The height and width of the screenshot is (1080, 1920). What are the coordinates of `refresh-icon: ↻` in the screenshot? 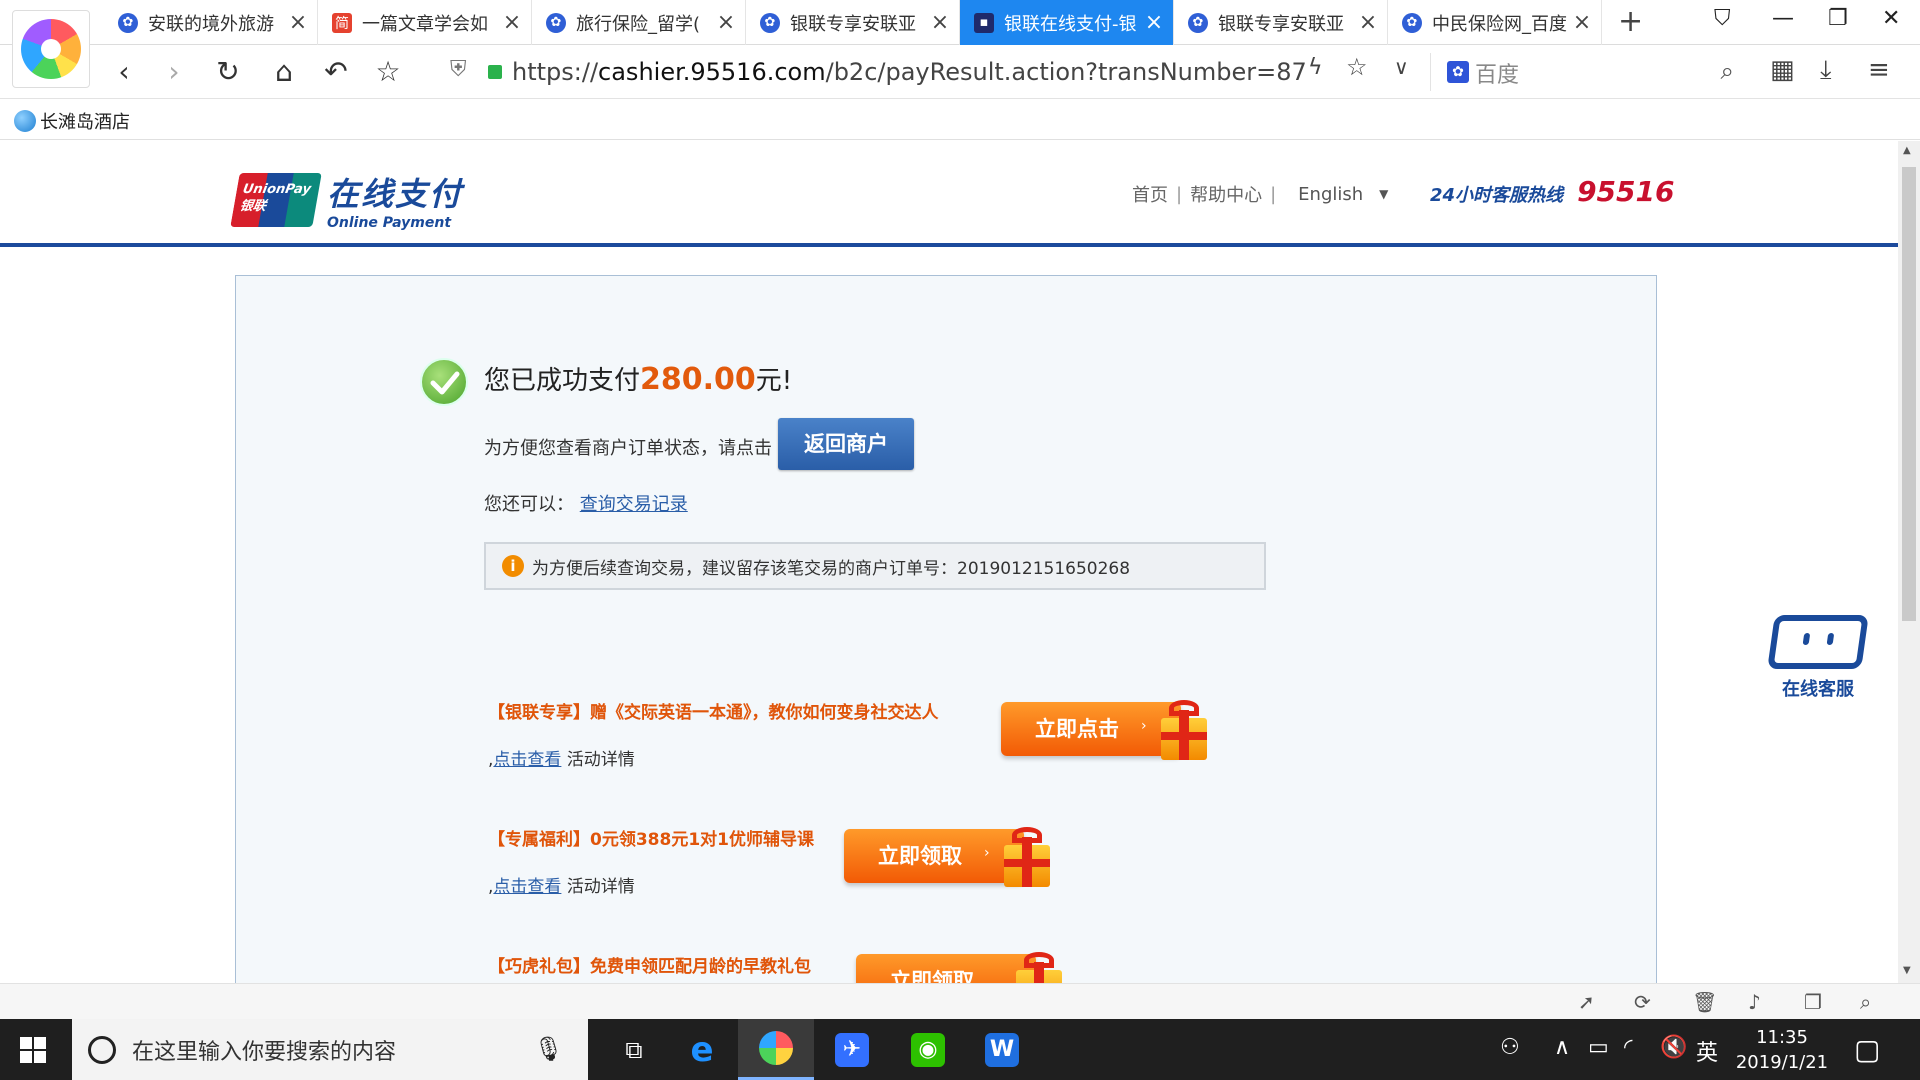 It's located at (228, 73).